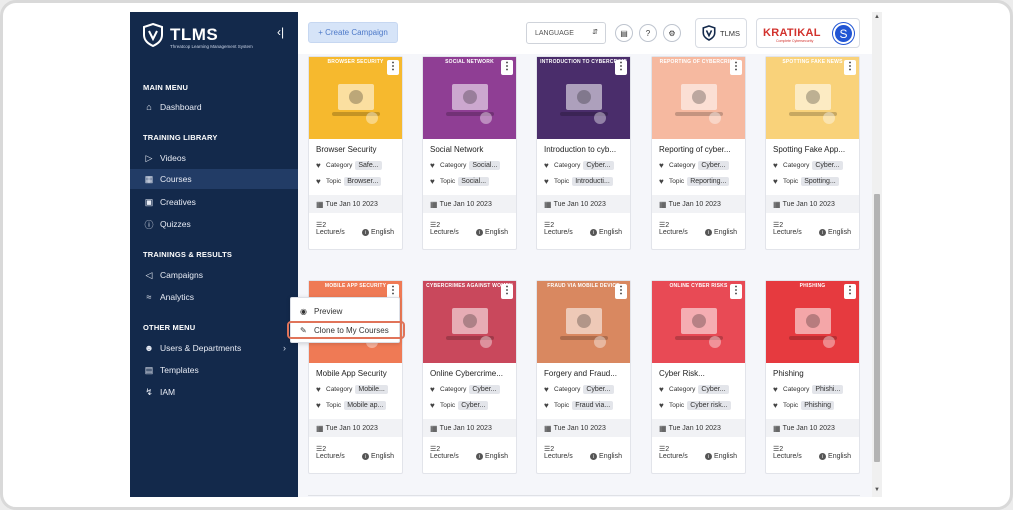  What do you see at coordinates (877, 17) in the screenshot?
I see `scroll-up-icon: ▲` at bounding box center [877, 17].